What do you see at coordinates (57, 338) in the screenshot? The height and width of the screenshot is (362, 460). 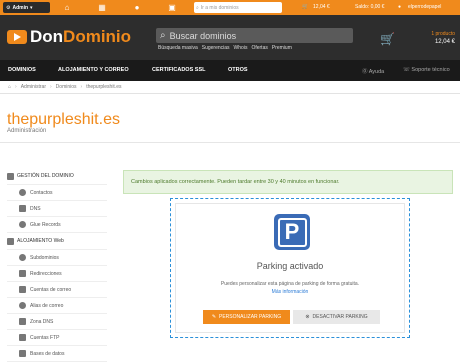 I see `sidebar-item-ftp: Cuentas FTP` at bounding box center [57, 338].